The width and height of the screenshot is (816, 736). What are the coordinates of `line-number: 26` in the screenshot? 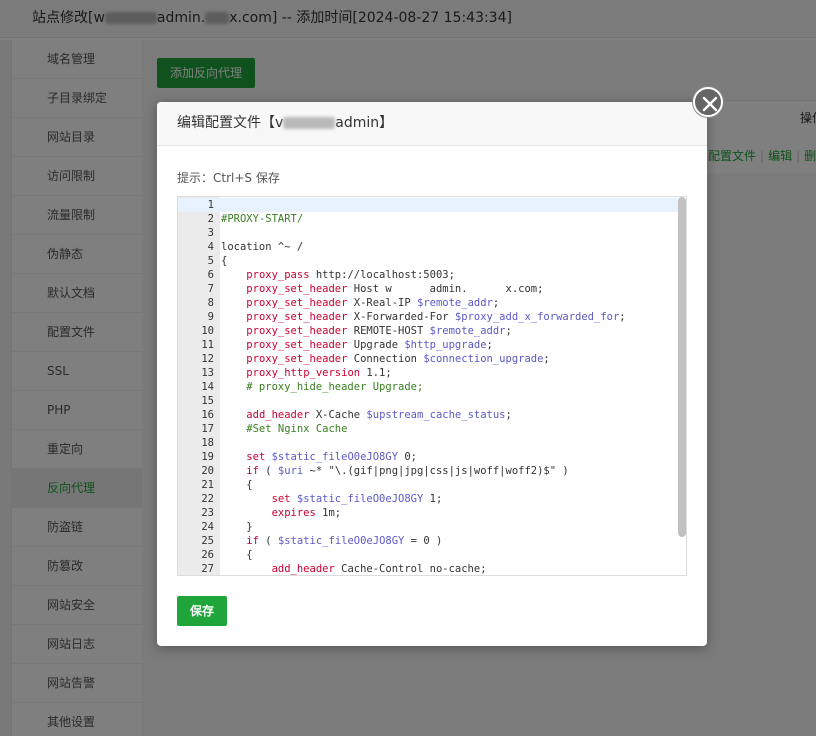 It's located at (207, 555).